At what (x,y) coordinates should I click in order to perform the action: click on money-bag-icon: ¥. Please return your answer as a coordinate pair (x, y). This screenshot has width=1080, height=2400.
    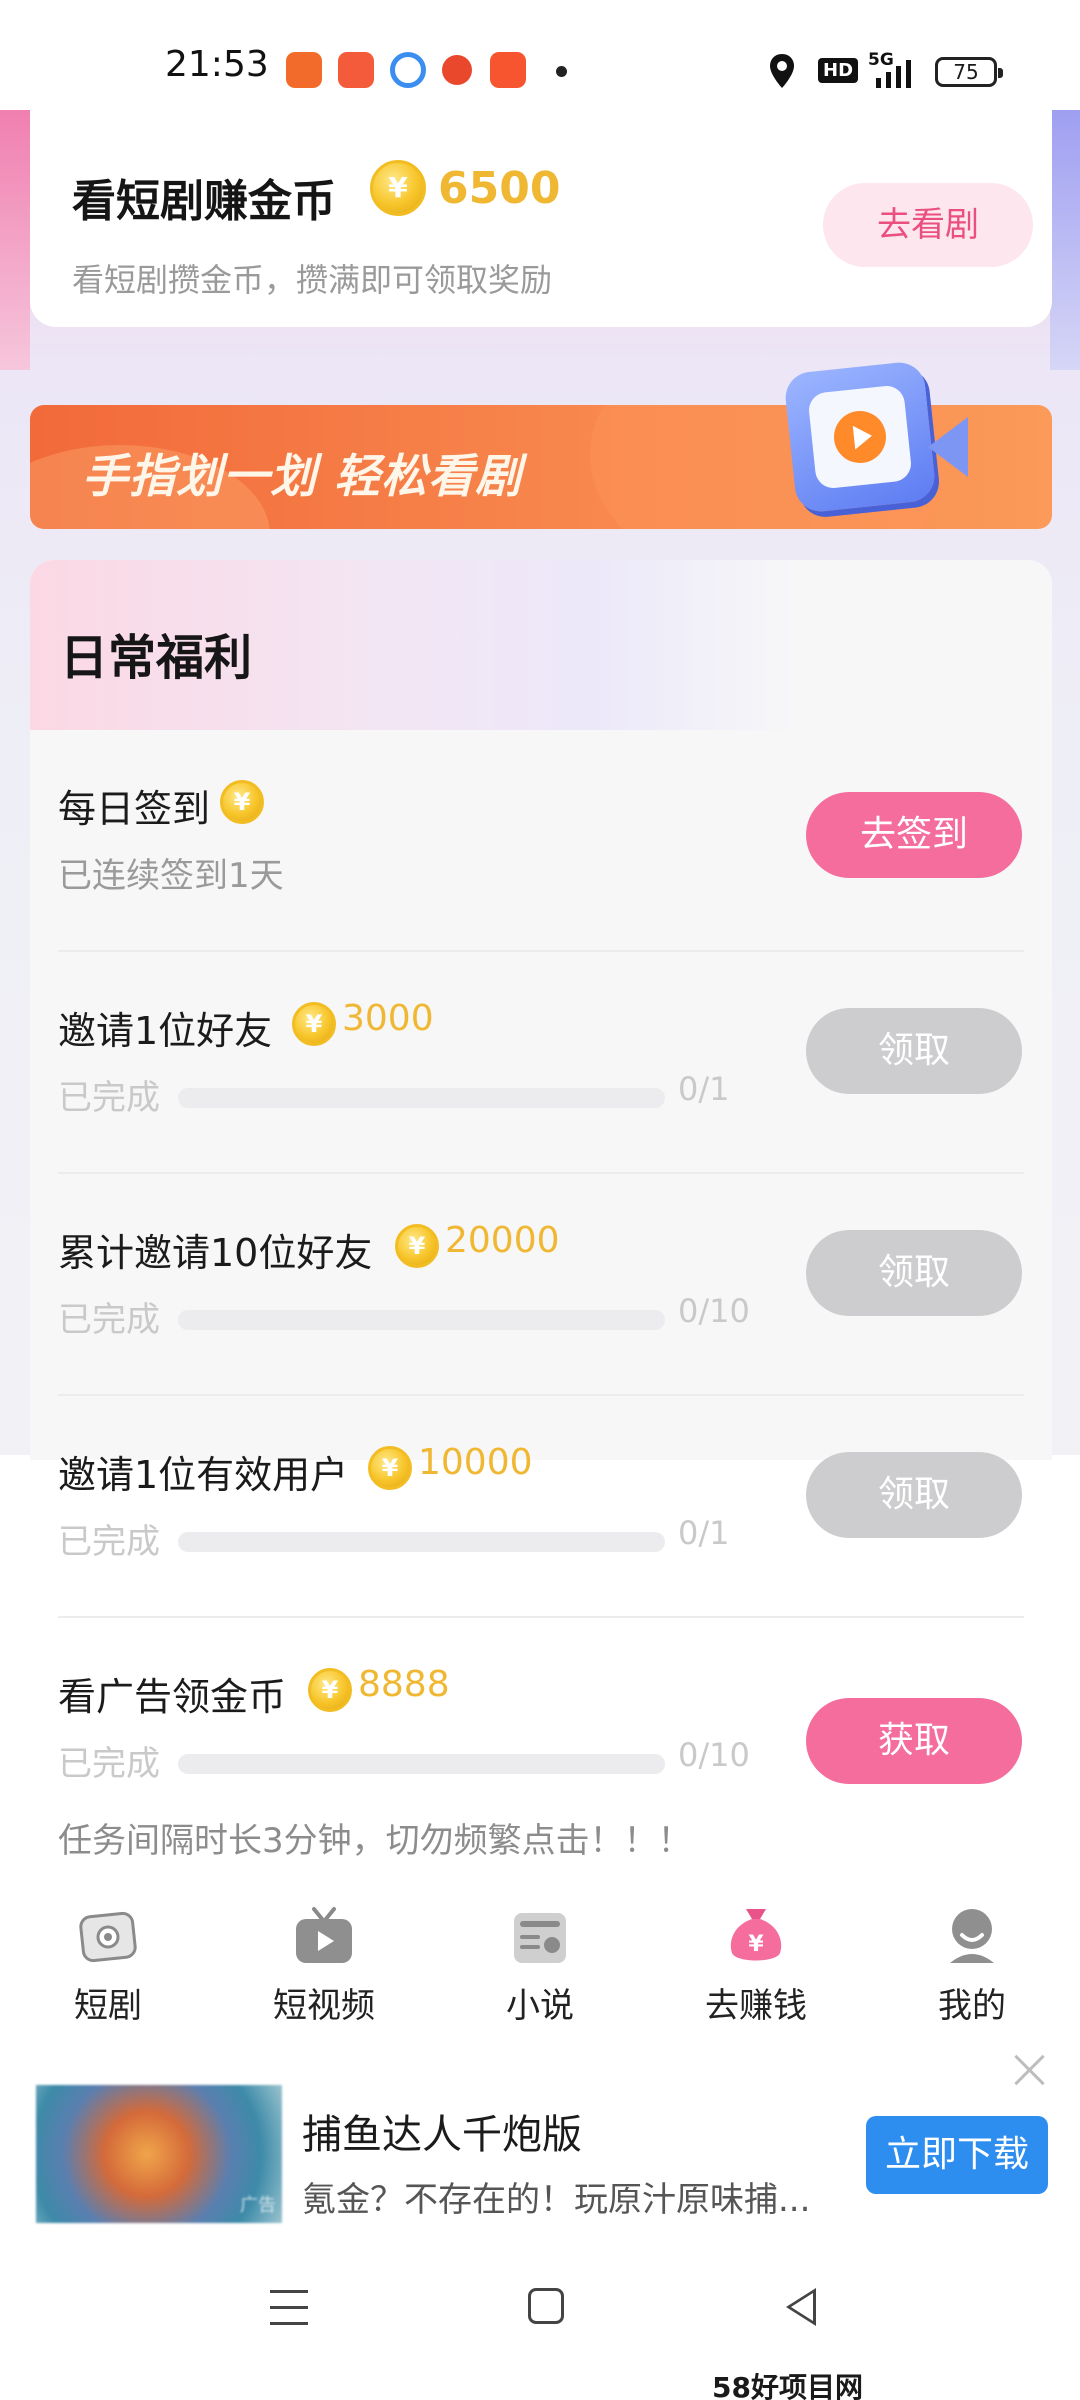
    Looking at the image, I should click on (756, 1935).